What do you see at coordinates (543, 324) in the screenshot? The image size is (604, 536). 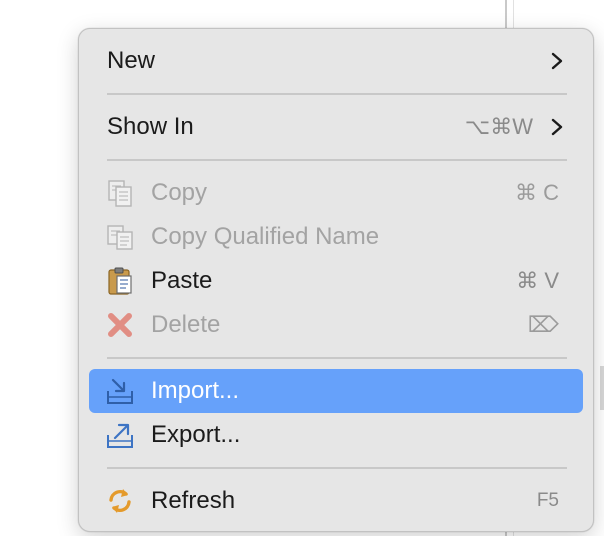 I see `menu-item-shortcut: ⌦` at bounding box center [543, 324].